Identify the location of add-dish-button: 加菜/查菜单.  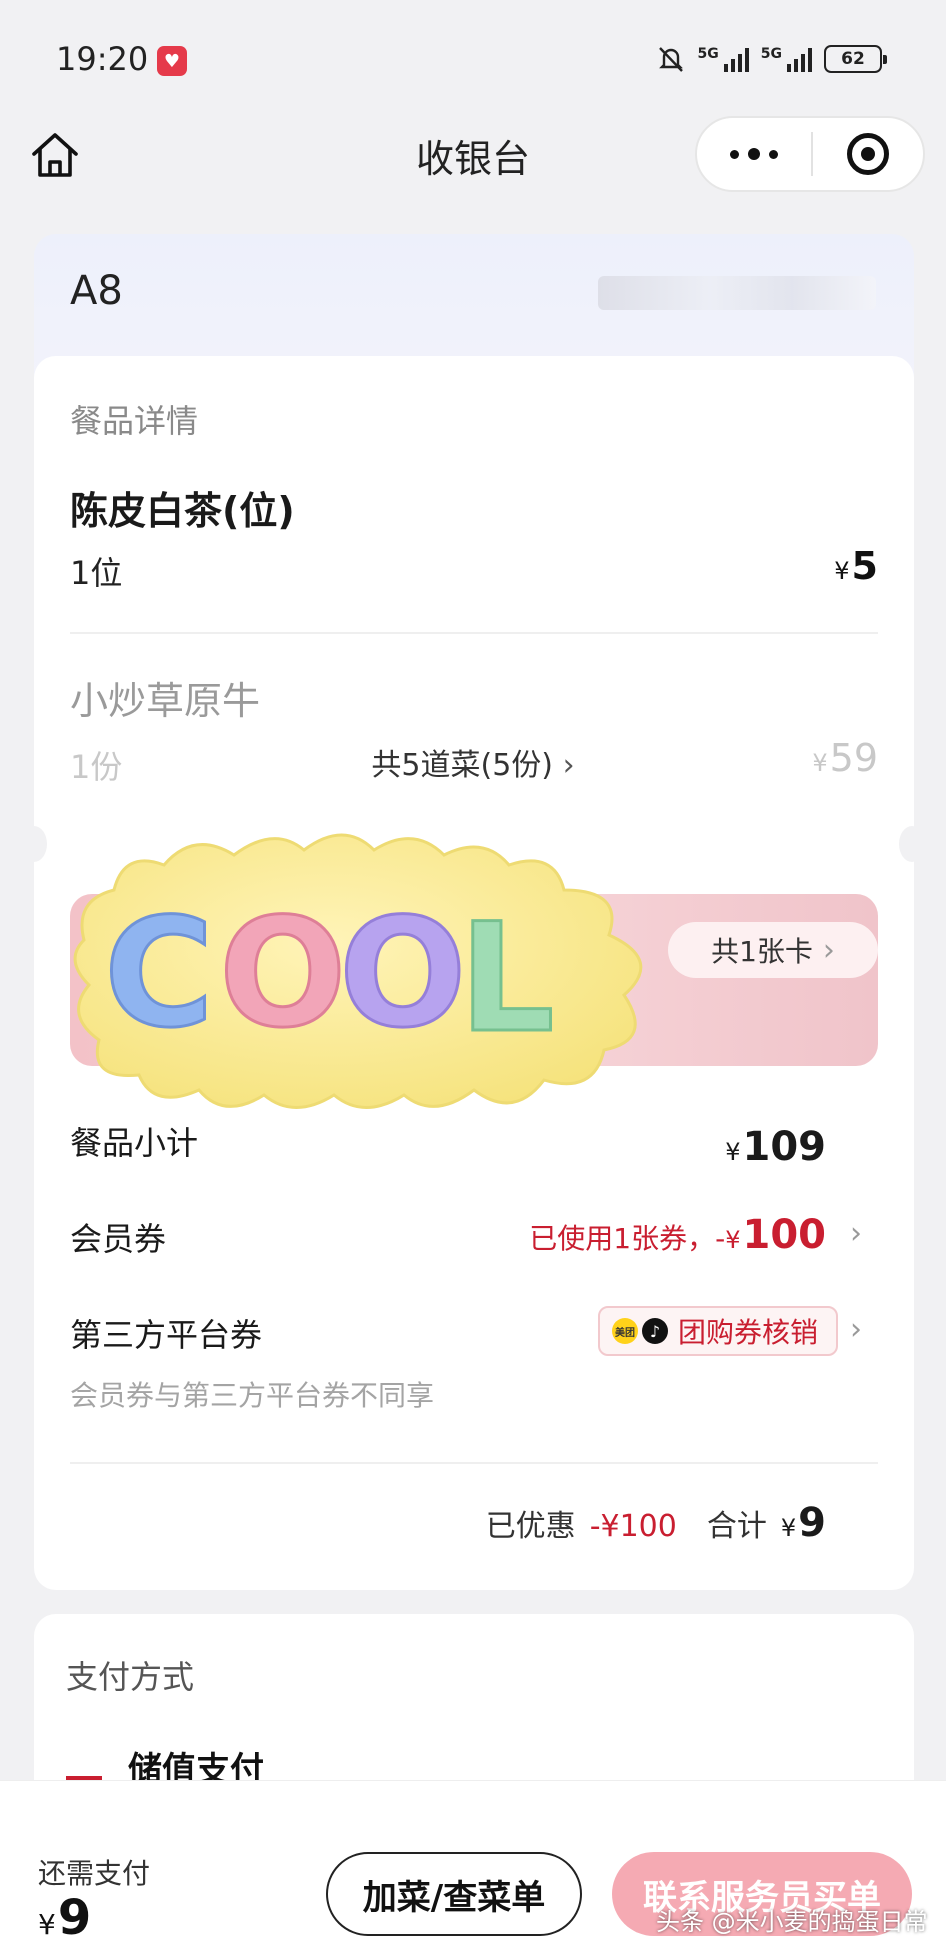
(454, 1894).